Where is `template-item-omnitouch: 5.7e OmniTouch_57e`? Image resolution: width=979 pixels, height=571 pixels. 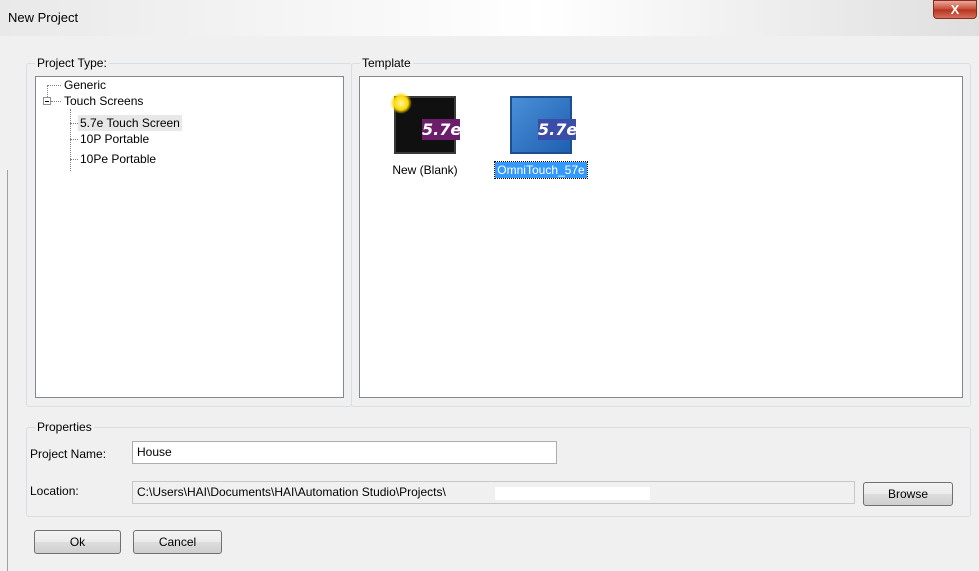 template-item-omnitouch: 5.7e OmniTouch_57e is located at coordinates (541, 139).